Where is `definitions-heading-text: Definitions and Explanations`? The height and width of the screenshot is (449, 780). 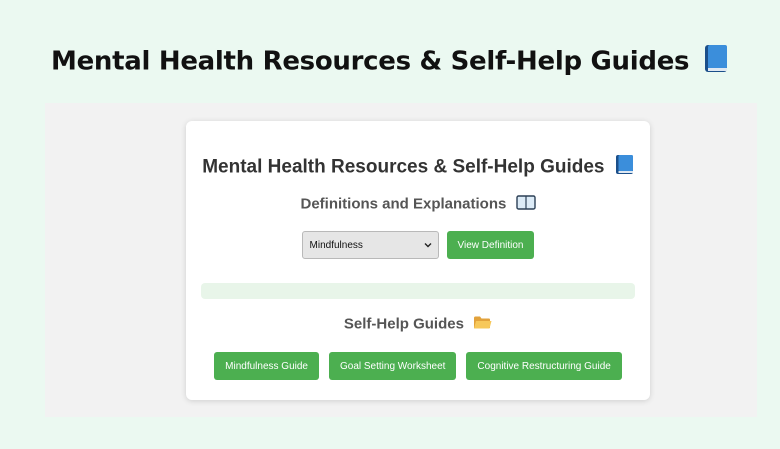
definitions-heading-text: Definitions and Explanations is located at coordinates (403, 204).